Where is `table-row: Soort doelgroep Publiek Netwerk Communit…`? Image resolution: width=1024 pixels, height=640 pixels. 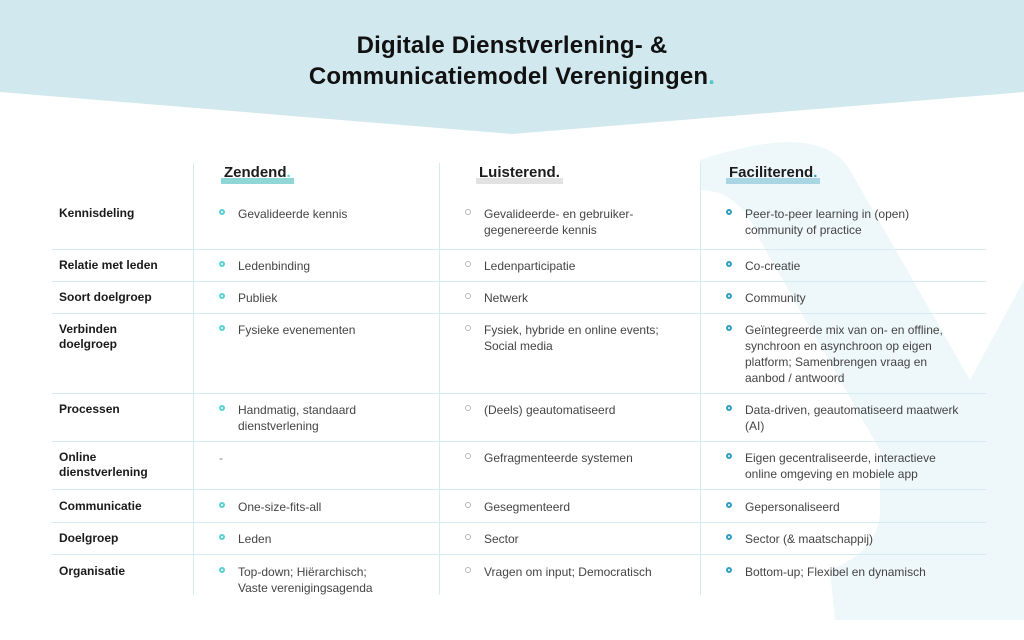
table-row: Soort doelgroep Publiek Netwerk Communit… is located at coordinates (519, 302).